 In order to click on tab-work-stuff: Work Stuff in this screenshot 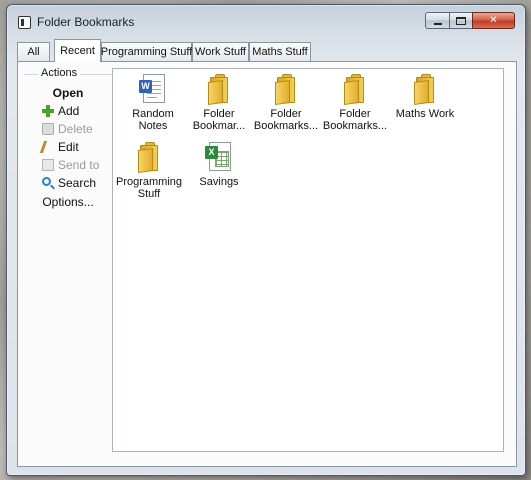, I will do `click(220, 51)`.